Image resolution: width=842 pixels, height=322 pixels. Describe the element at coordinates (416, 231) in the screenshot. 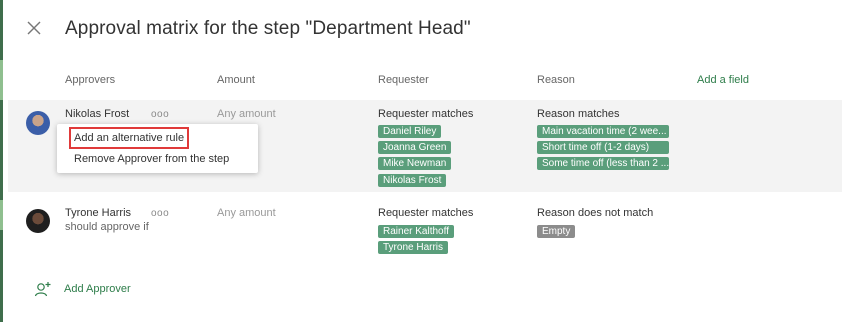

I see `requester-tag: Rainer Kalthoff` at that location.